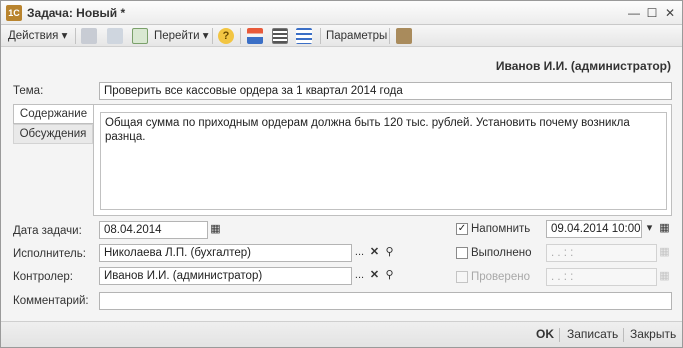  What do you see at coordinates (592, 334) in the screenshot?
I see `save-button: Записать` at bounding box center [592, 334].